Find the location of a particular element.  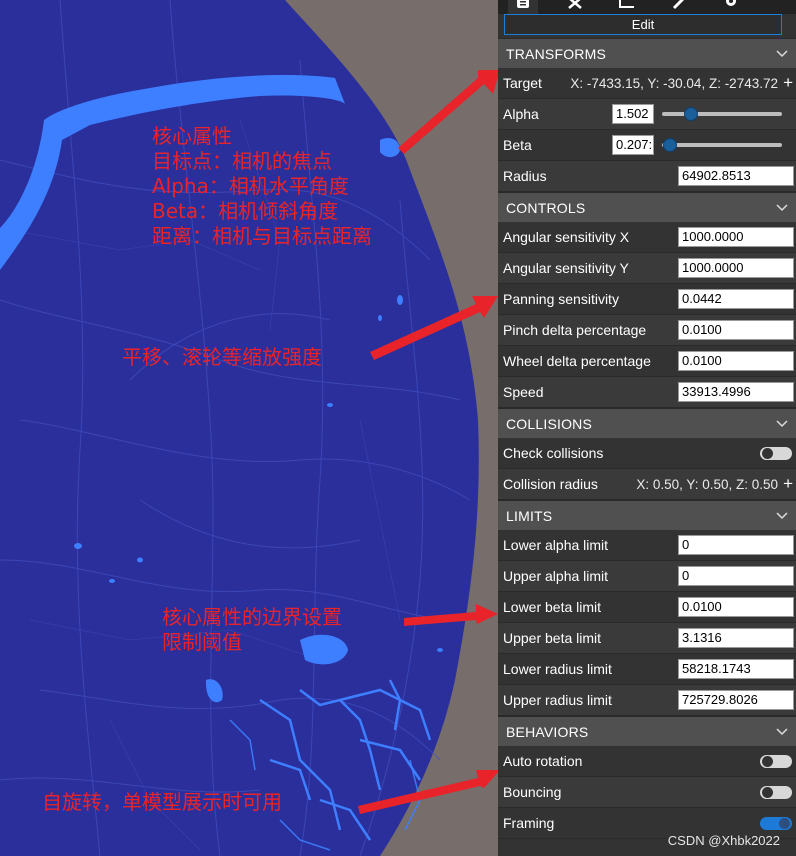

pinch-delta-input: 0.0100 is located at coordinates (736, 330).